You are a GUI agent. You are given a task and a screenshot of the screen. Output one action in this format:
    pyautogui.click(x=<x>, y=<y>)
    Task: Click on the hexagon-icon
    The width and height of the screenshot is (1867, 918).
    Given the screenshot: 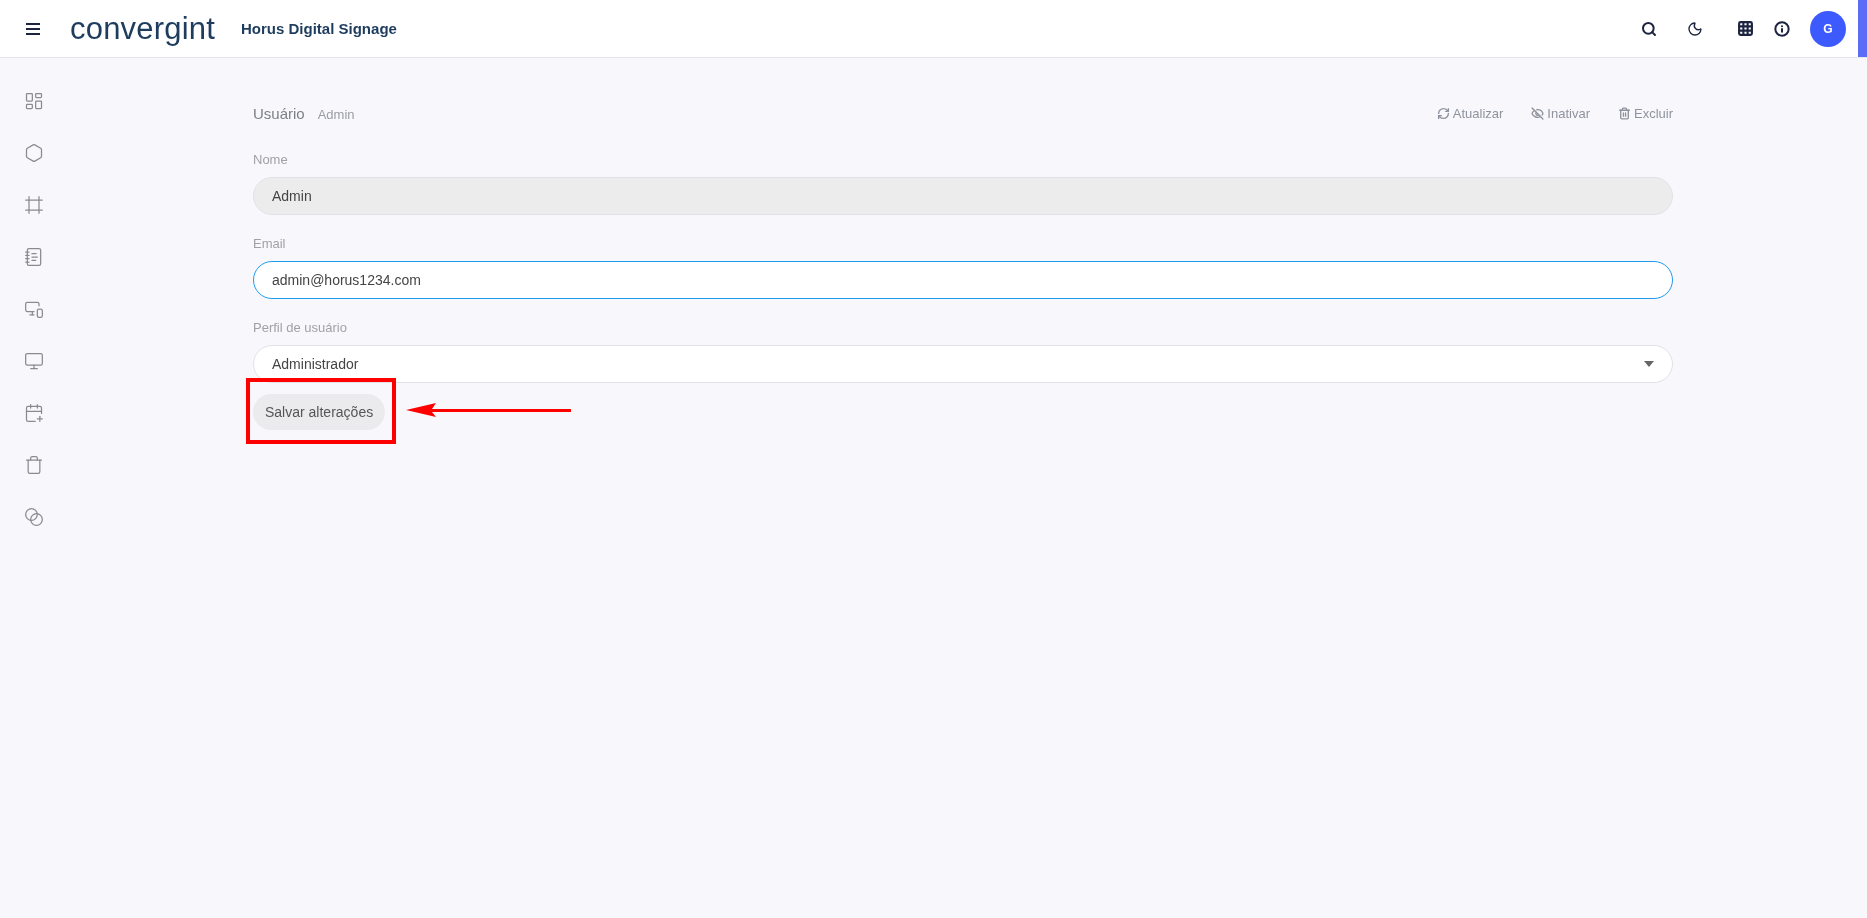 What is the action you would take?
    pyautogui.click(x=34, y=153)
    